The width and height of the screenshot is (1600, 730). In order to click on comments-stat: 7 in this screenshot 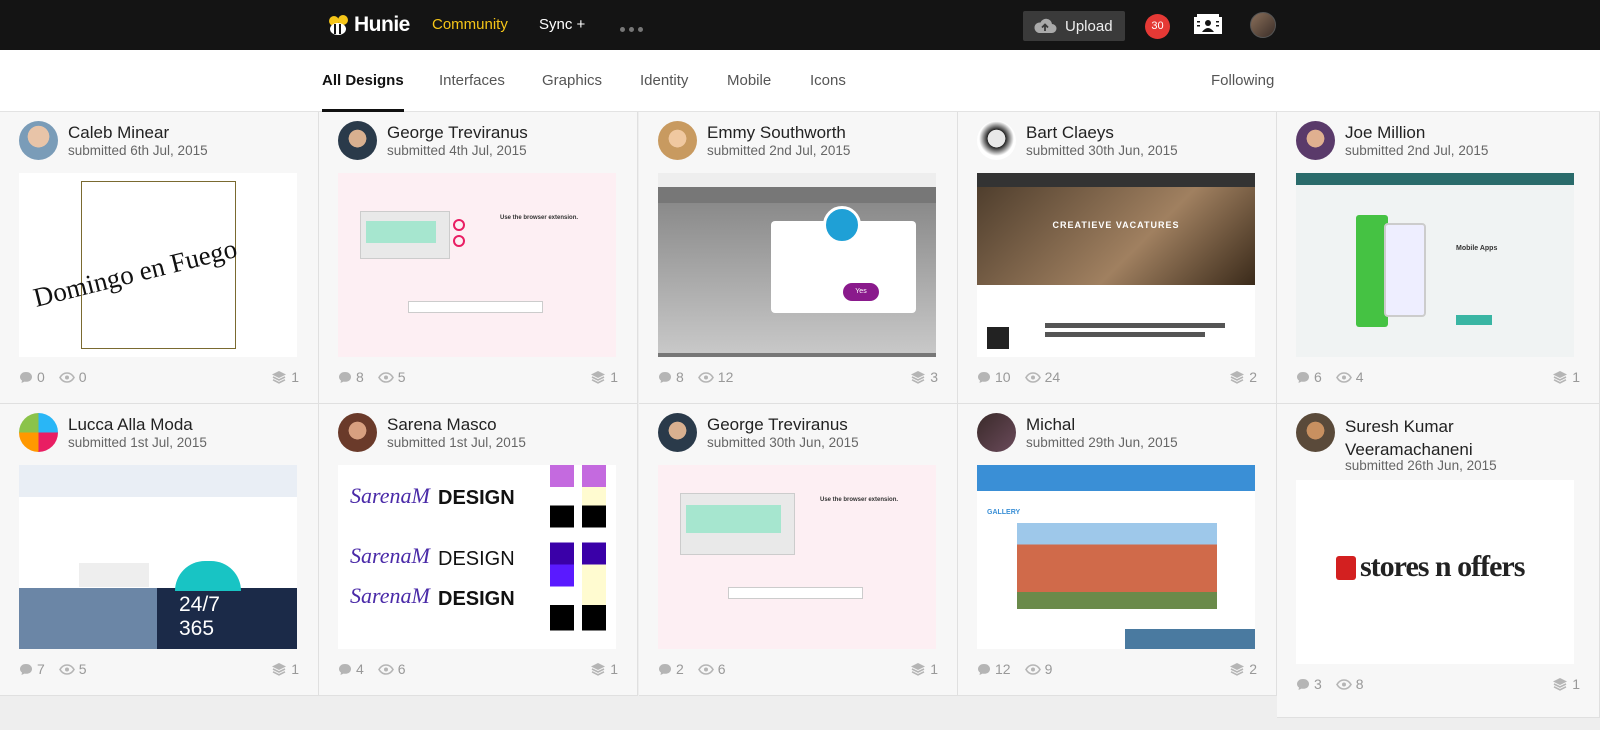, I will do `click(32, 669)`.